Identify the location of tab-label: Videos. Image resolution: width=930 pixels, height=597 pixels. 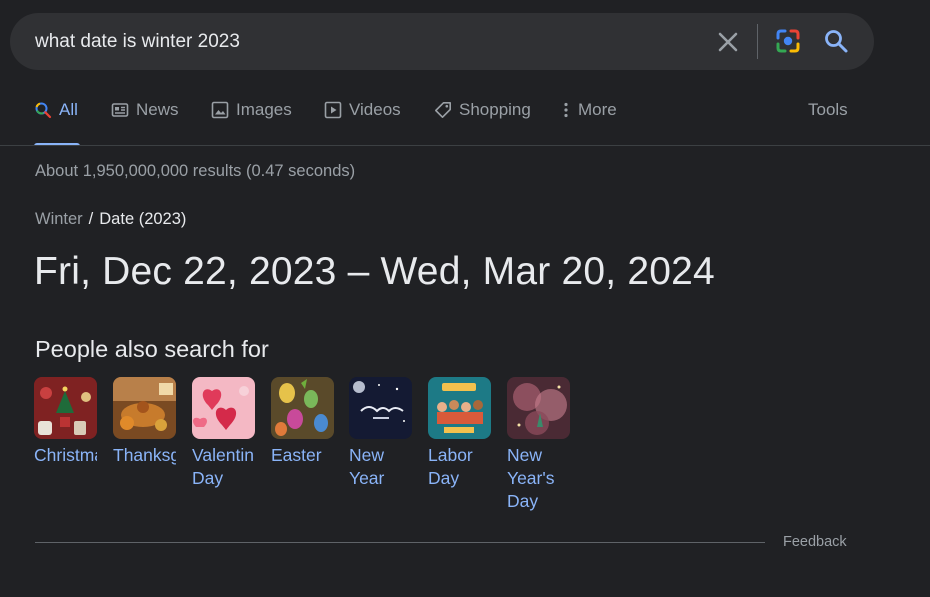
(375, 109).